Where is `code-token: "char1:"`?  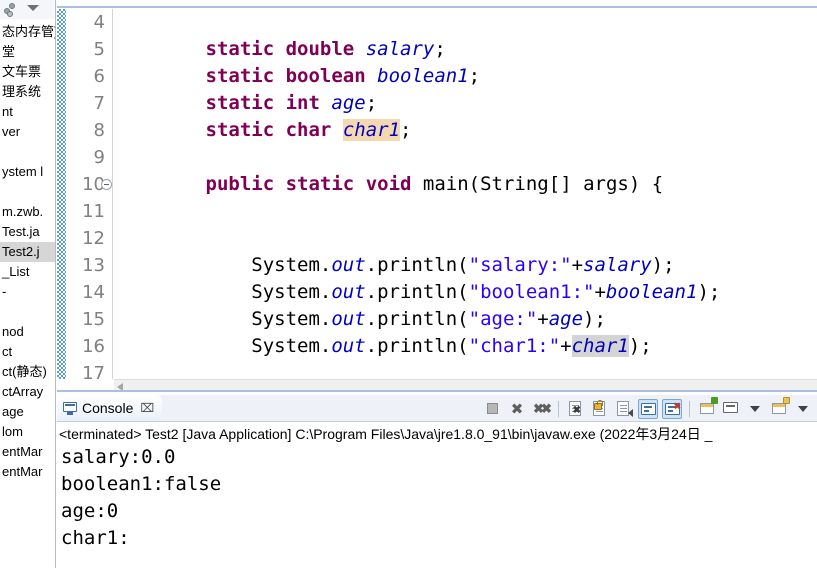 code-token: "char1:" is located at coordinates (514, 346).